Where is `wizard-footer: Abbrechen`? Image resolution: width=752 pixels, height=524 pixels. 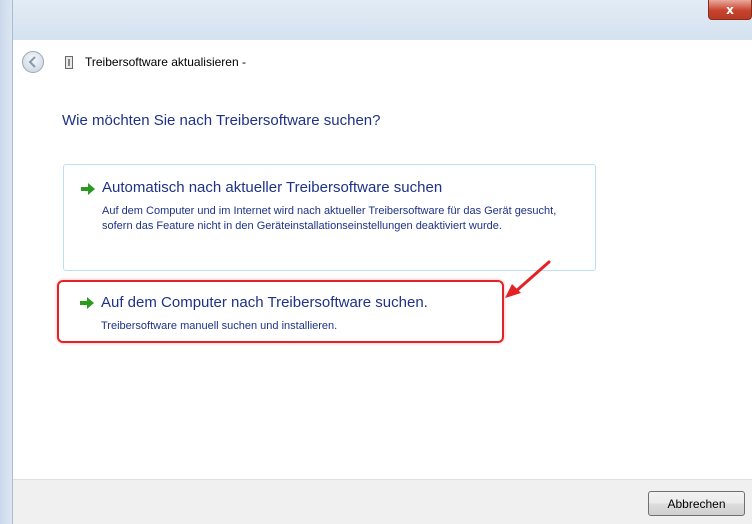 wizard-footer: Abbrechen is located at coordinates (382, 501).